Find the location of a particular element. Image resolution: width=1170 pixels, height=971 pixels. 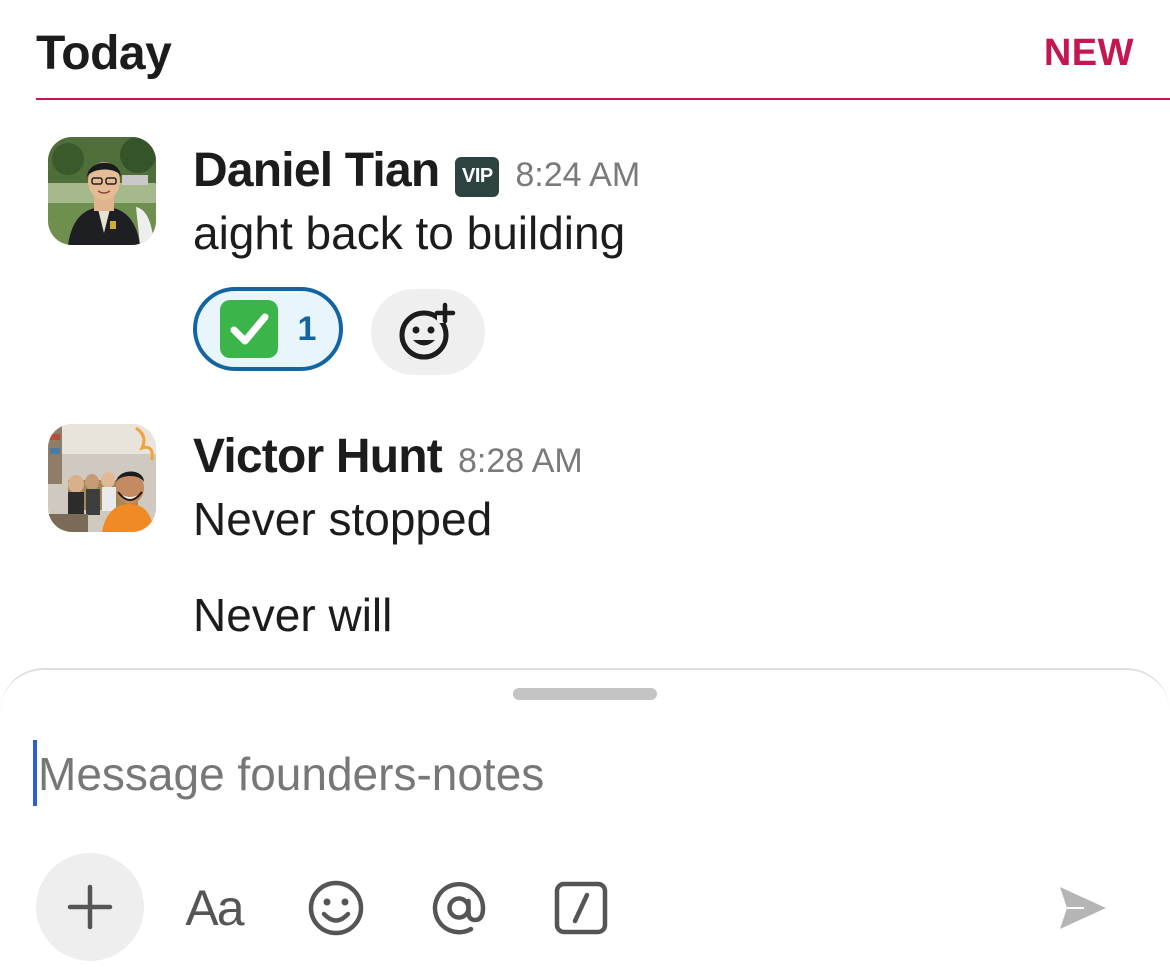

add-attachment-button is located at coordinates (90, 907).